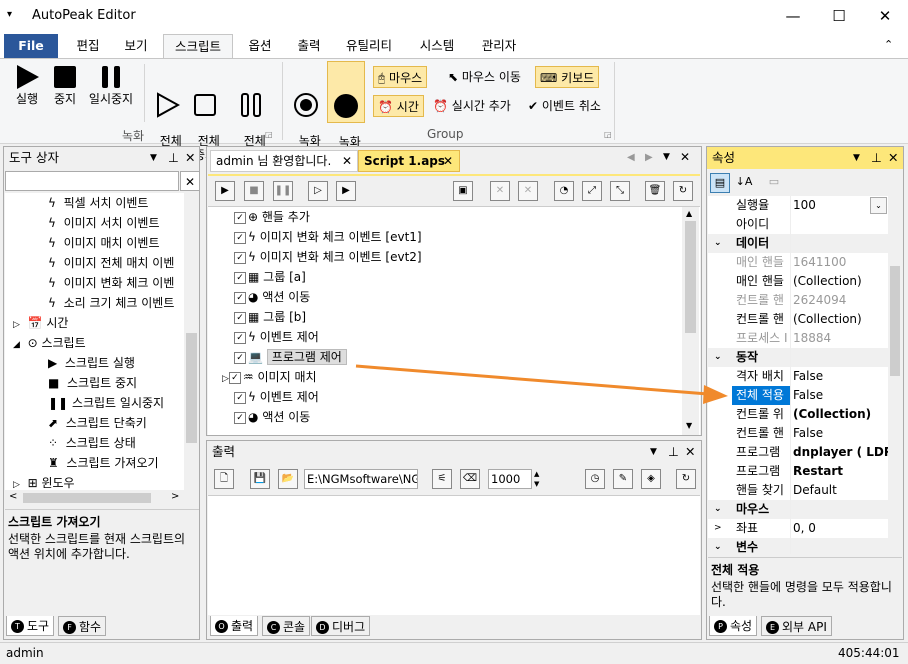 Image resolution: width=908 pixels, height=664 pixels. I want to click on expand-icon: >, so click(718, 528).